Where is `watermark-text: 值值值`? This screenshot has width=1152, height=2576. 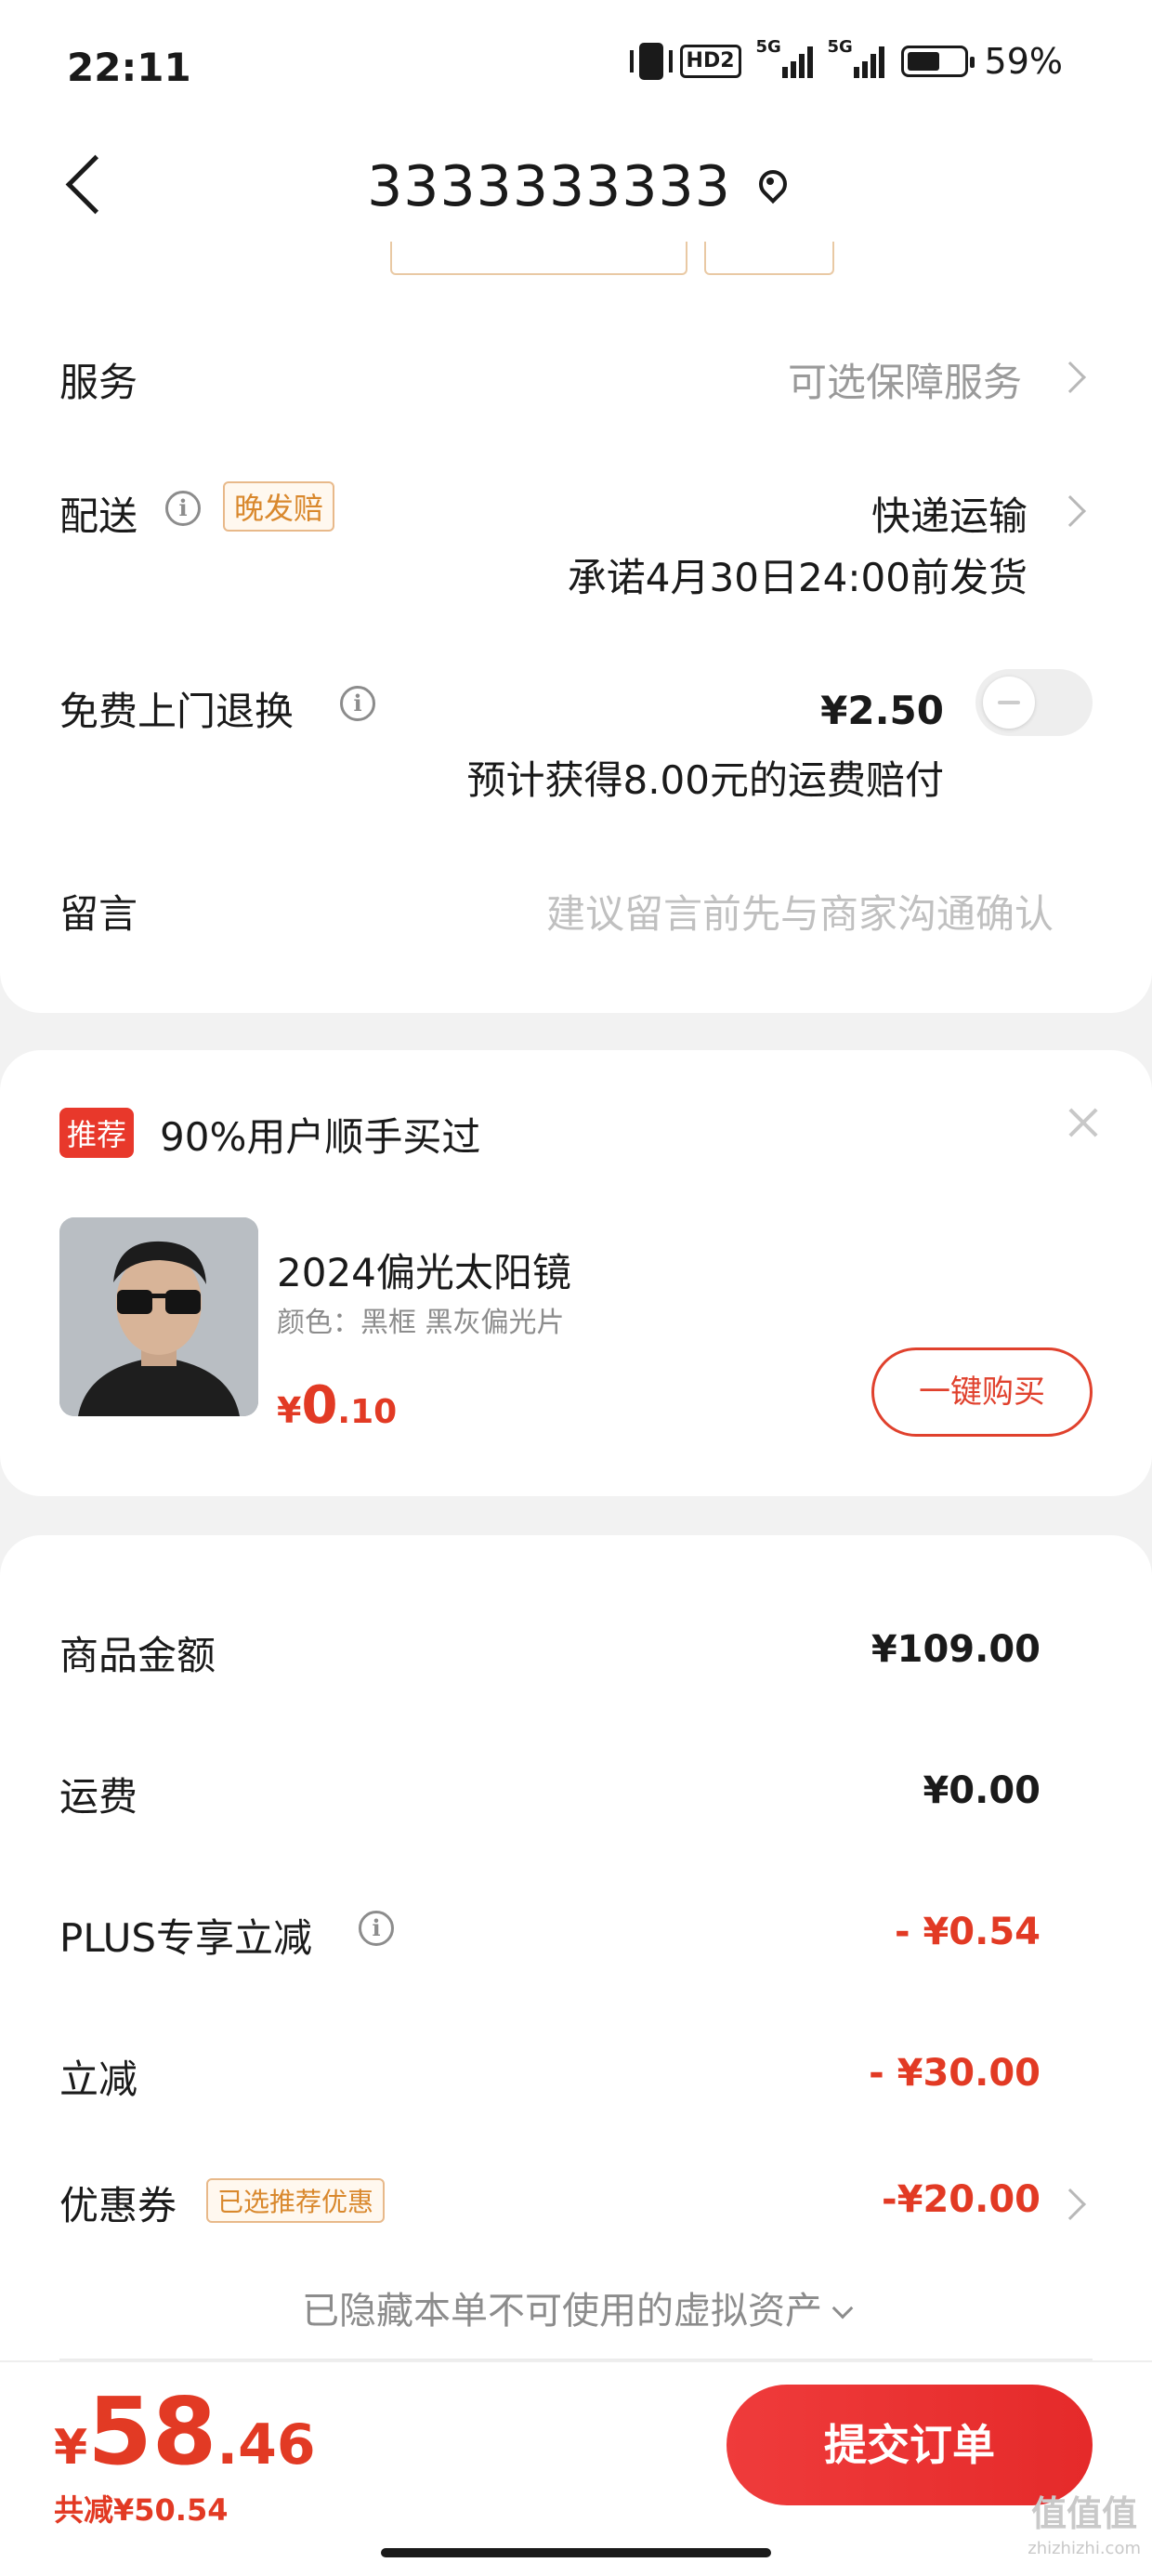
watermark-text: 值值值 is located at coordinates (1084, 2513).